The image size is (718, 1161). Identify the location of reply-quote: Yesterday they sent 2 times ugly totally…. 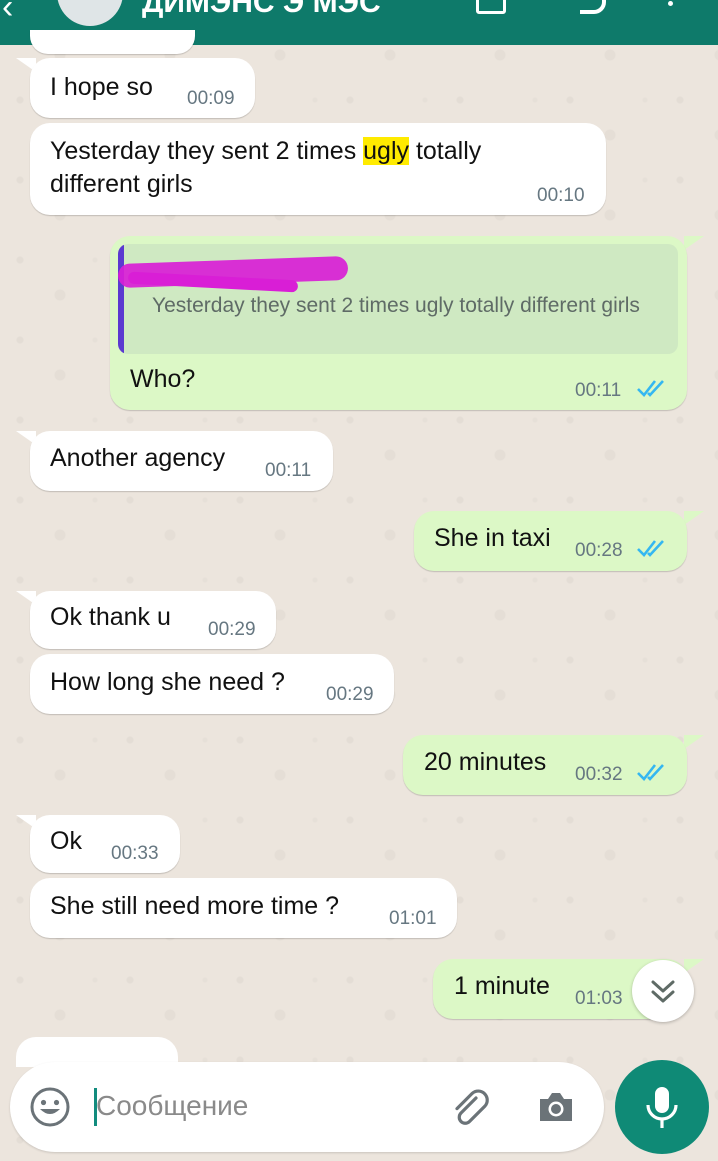
(398, 299).